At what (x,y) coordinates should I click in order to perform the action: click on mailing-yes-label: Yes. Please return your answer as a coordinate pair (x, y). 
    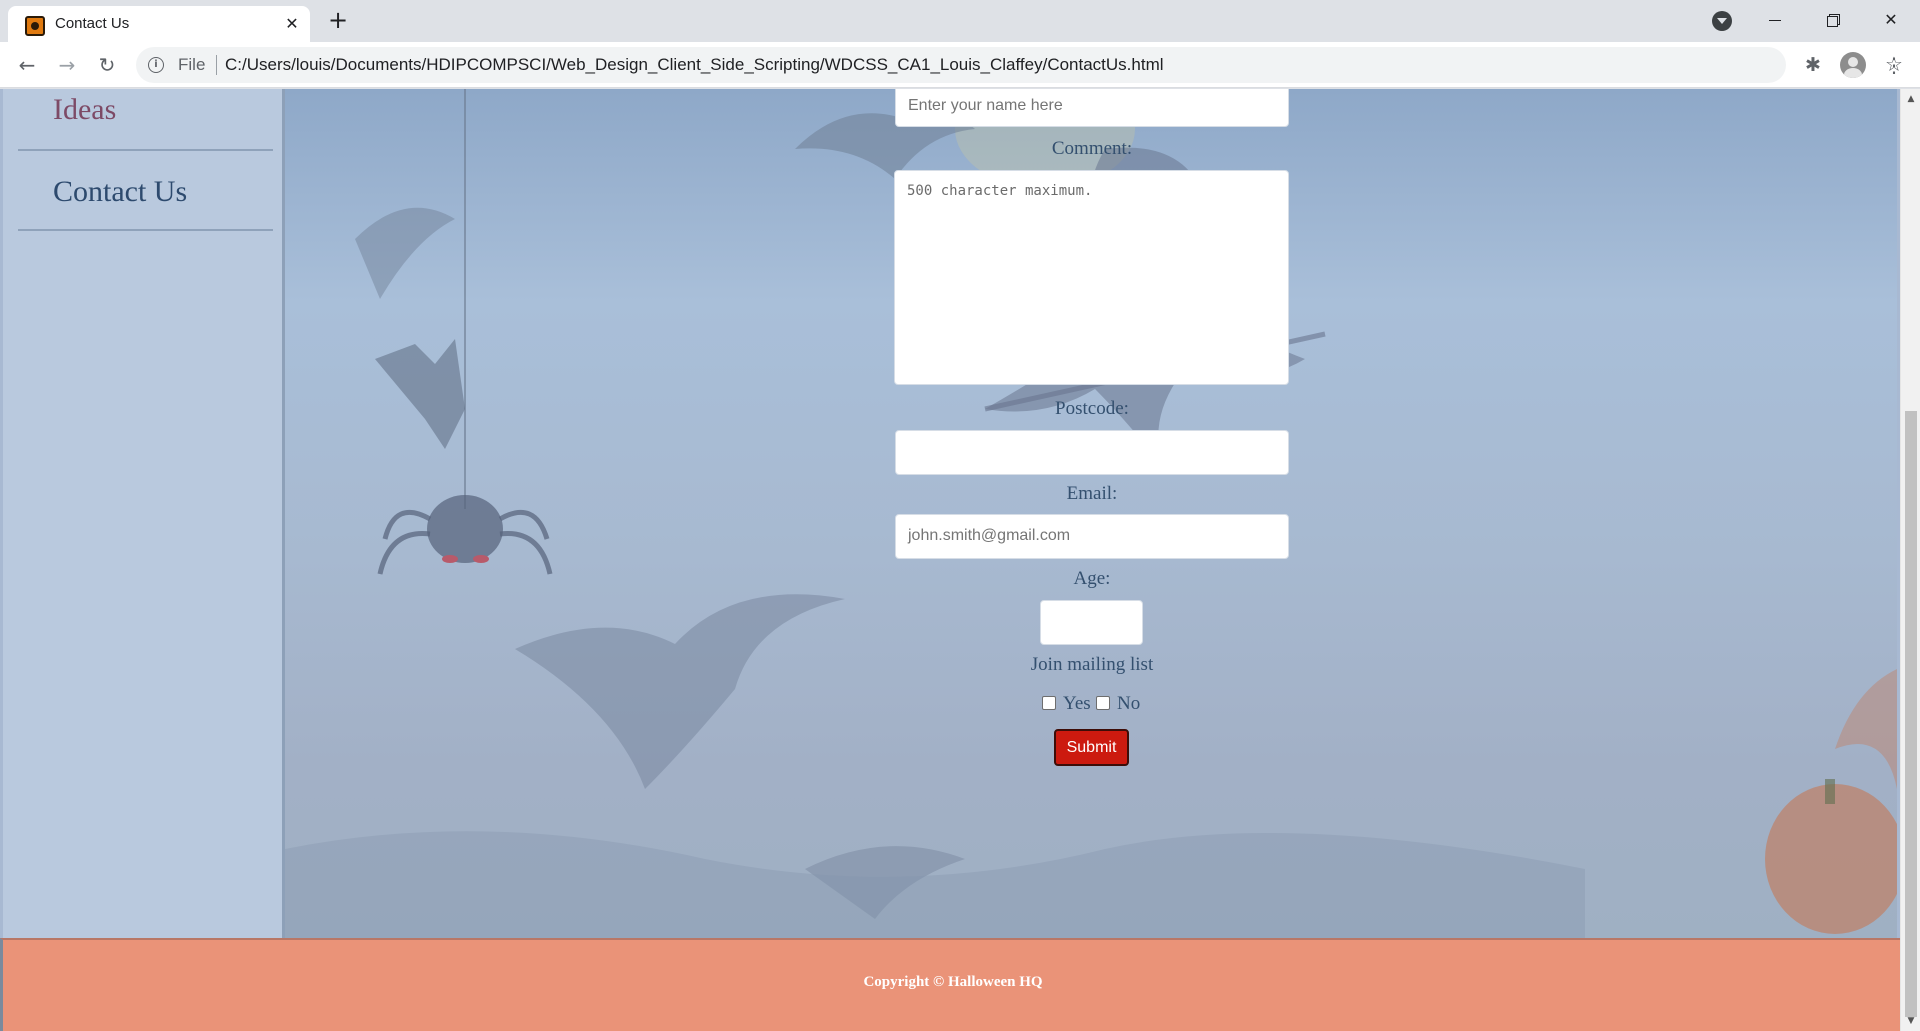
    Looking at the image, I should click on (1077, 703).